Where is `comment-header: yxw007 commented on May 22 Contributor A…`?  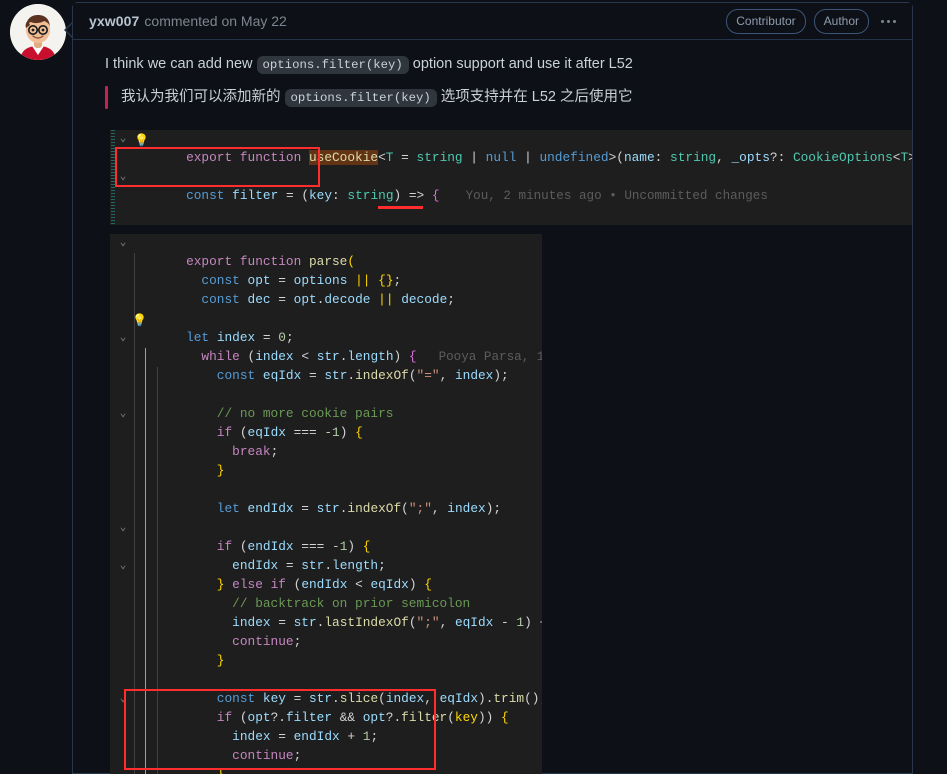 comment-header: yxw007 commented on May 22 Contributor A… is located at coordinates (492, 21).